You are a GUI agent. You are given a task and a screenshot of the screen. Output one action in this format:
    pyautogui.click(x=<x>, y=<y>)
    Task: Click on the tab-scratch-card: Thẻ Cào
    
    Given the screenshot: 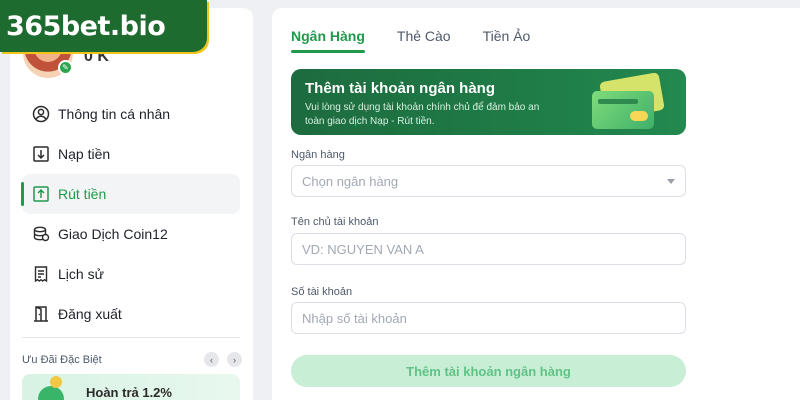 What is the action you would take?
    pyautogui.click(x=424, y=40)
    